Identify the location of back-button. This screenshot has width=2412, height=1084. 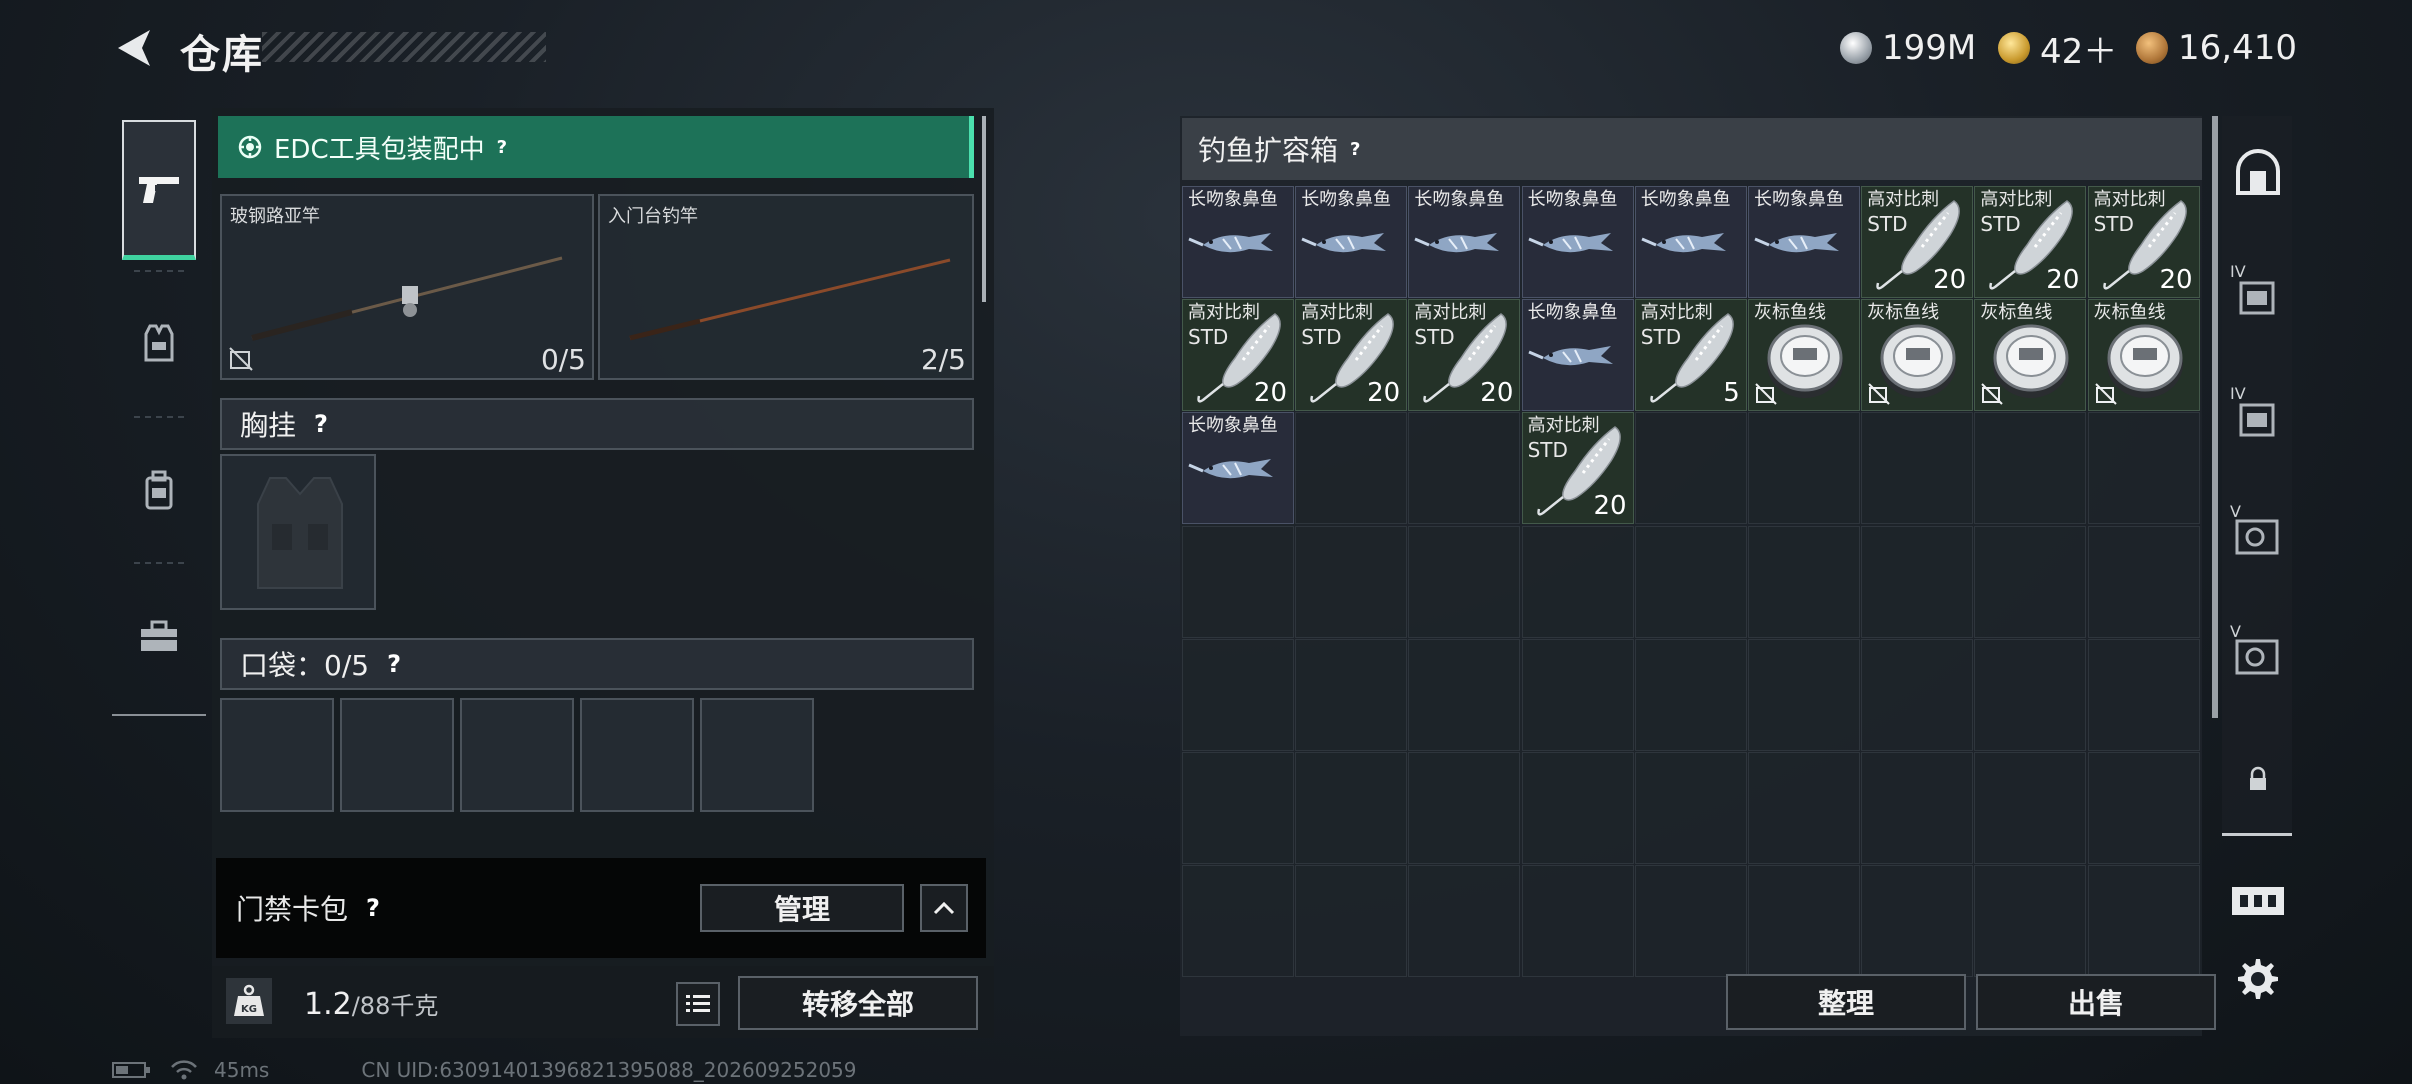
(136, 50).